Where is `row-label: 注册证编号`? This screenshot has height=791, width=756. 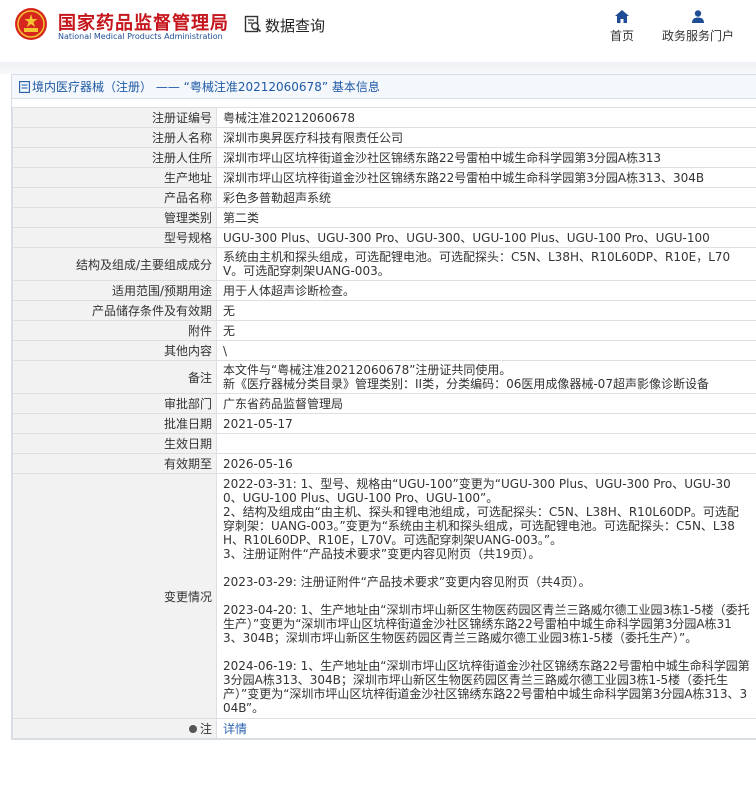
row-label: 注册证编号 is located at coordinates (114, 117).